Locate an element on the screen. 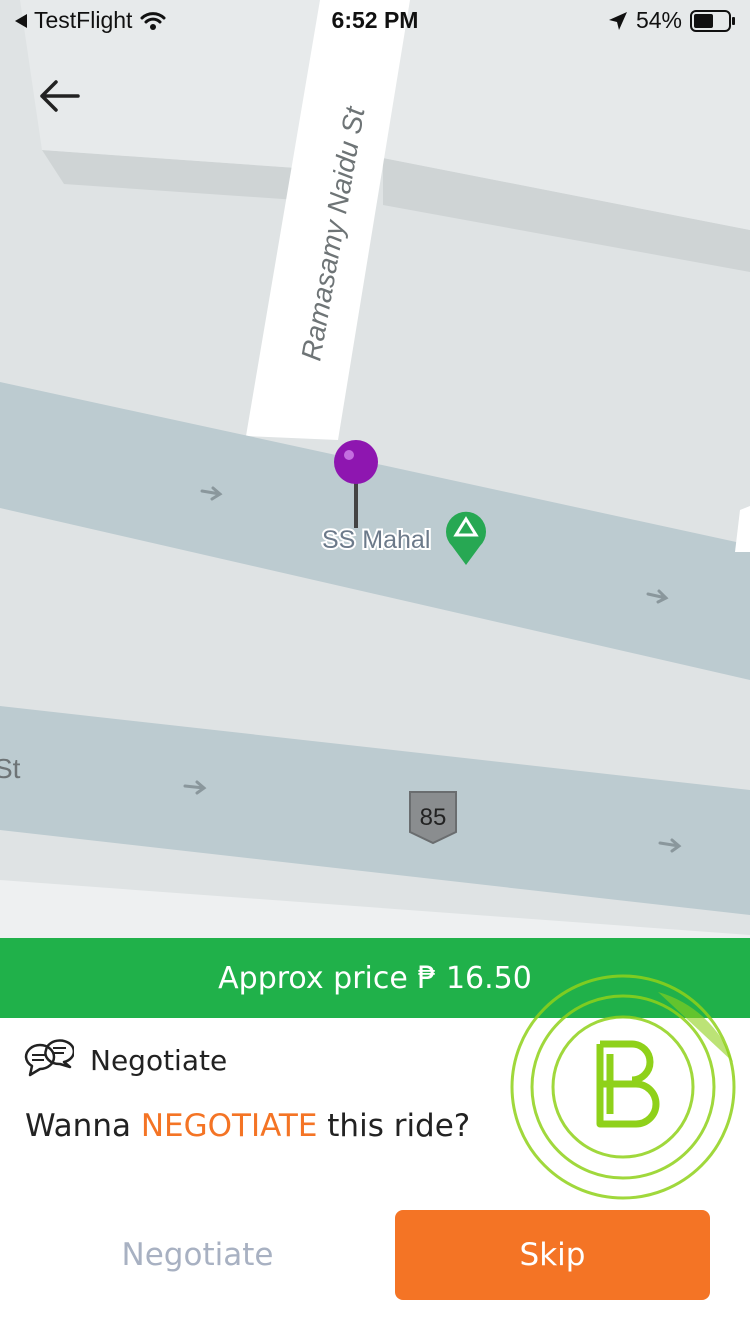 This screenshot has width=750, height=1334. price-bar: Approx price ₱ 16.50 is located at coordinates (375, 978).